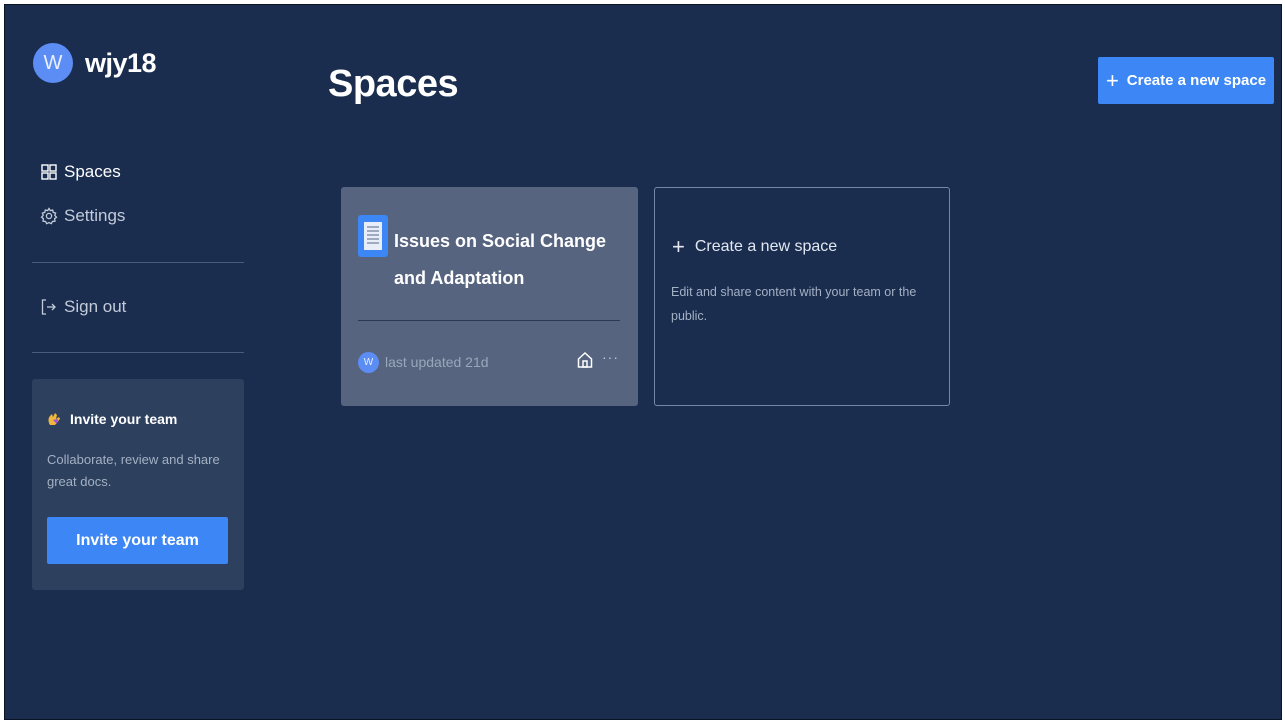 Image resolution: width=1285 pixels, height=722 pixels. I want to click on gear-icon, so click(49, 216).